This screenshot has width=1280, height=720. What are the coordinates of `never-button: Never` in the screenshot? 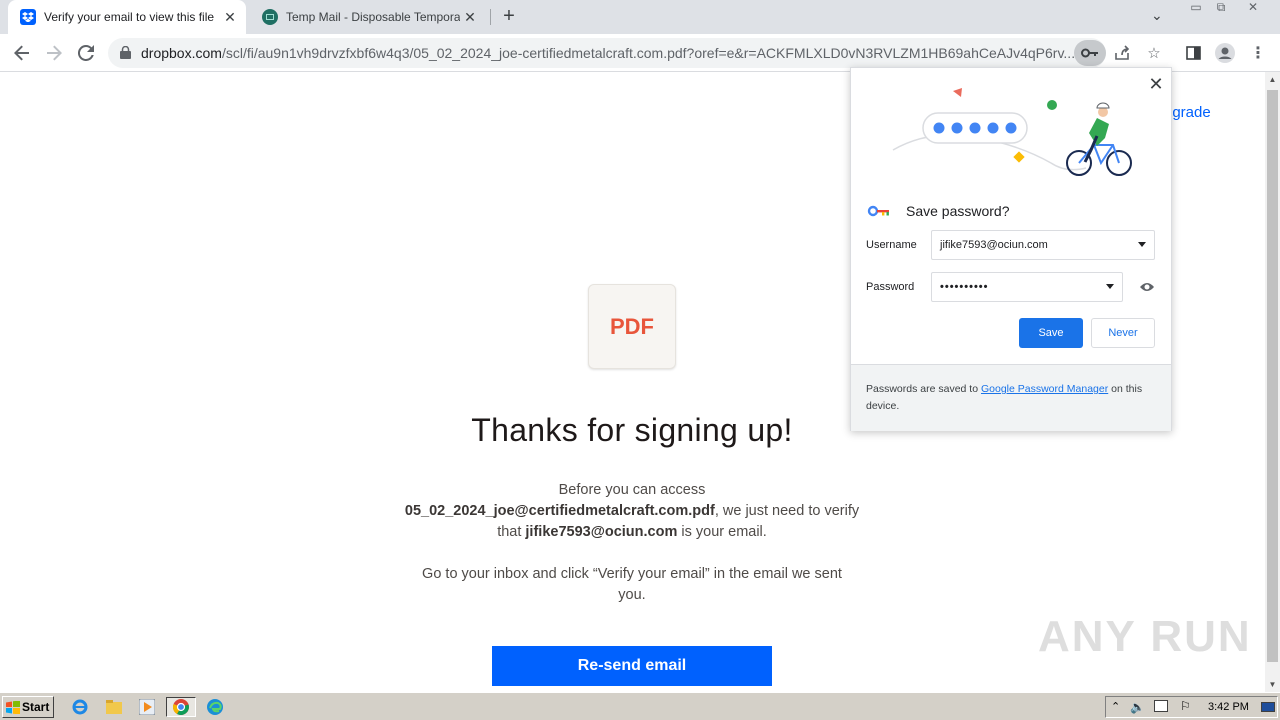 It's located at (1123, 333).